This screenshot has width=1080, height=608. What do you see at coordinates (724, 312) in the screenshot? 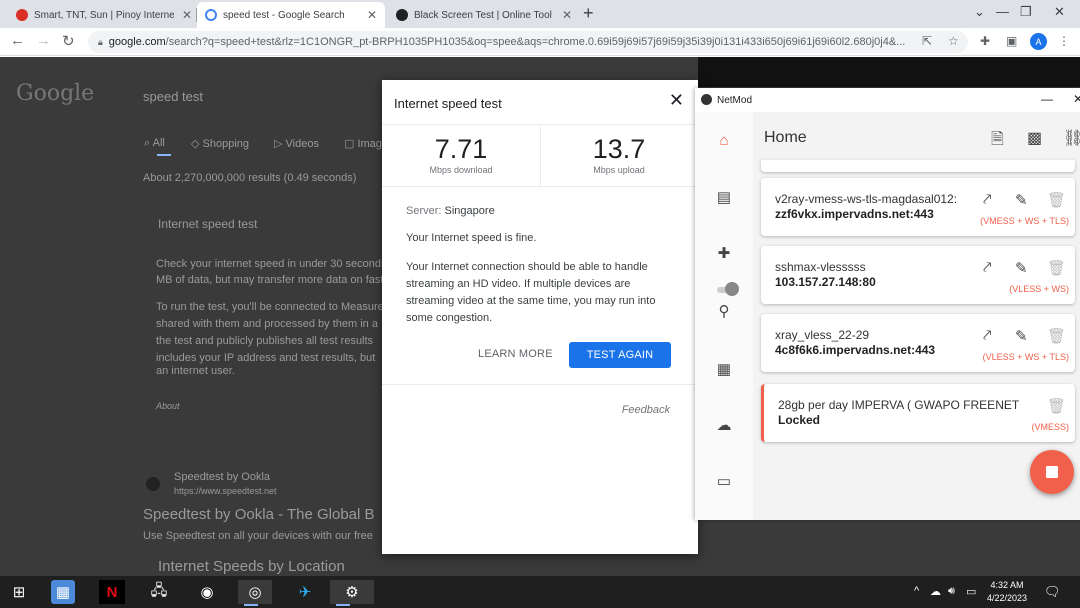
I see `location-pin-icon: ⚲` at bounding box center [724, 312].